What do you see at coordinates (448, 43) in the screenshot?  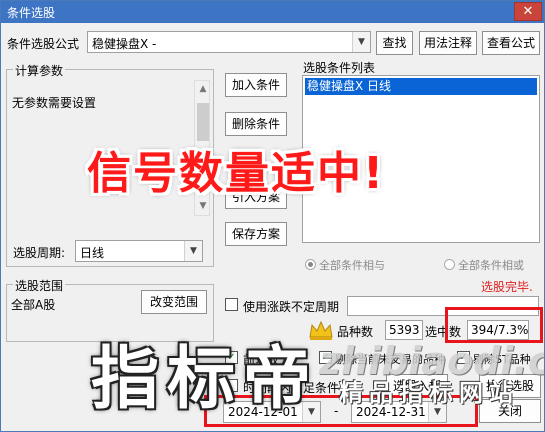 I see `usage-button: 用法注释` at bounding box center [448, 43].